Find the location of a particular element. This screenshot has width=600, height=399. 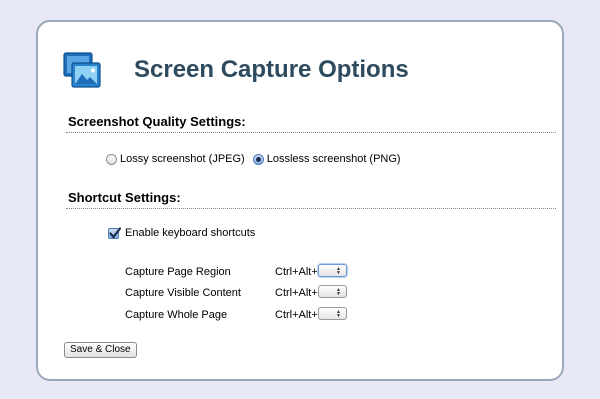

lossless-radio is located at coordinates (258, 159).